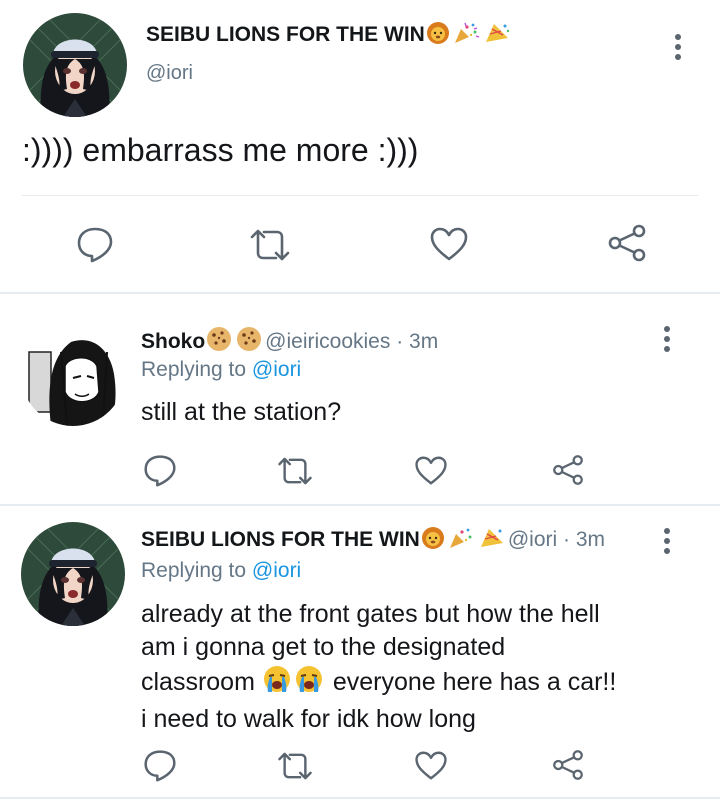  Describe the element at coordinates (323, 647) in the screenshot. I see `tweet-text-line: am i gonna get to the designated` at that location.